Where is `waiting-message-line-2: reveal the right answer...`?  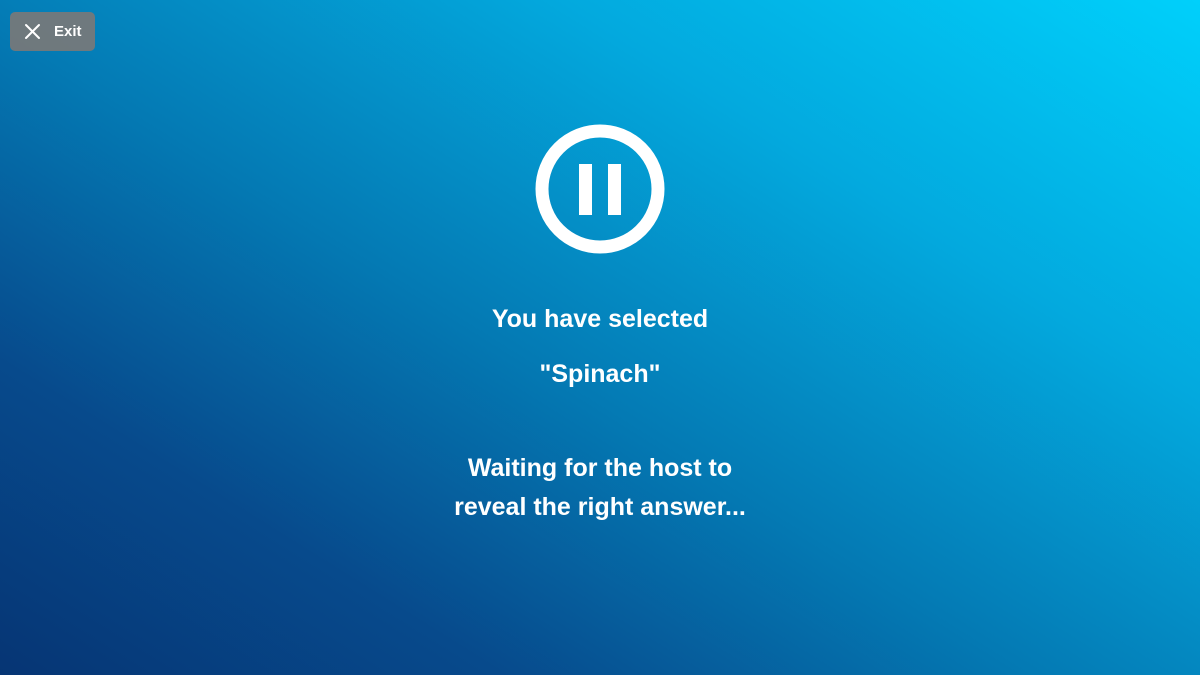
waiting-message-line-2: reveal the right answer... is located at coordinates (600, 507).